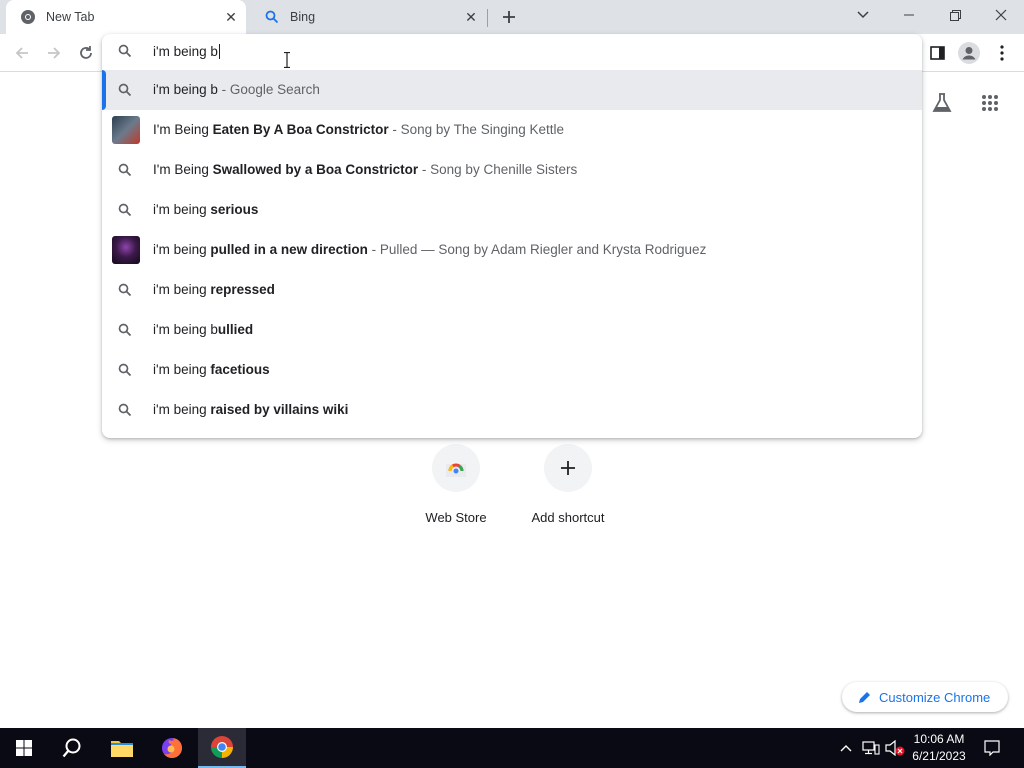 This screenshot has width=1024, height=768. I want to click on suggestion-item: i'm being serious, so click(512, 210).